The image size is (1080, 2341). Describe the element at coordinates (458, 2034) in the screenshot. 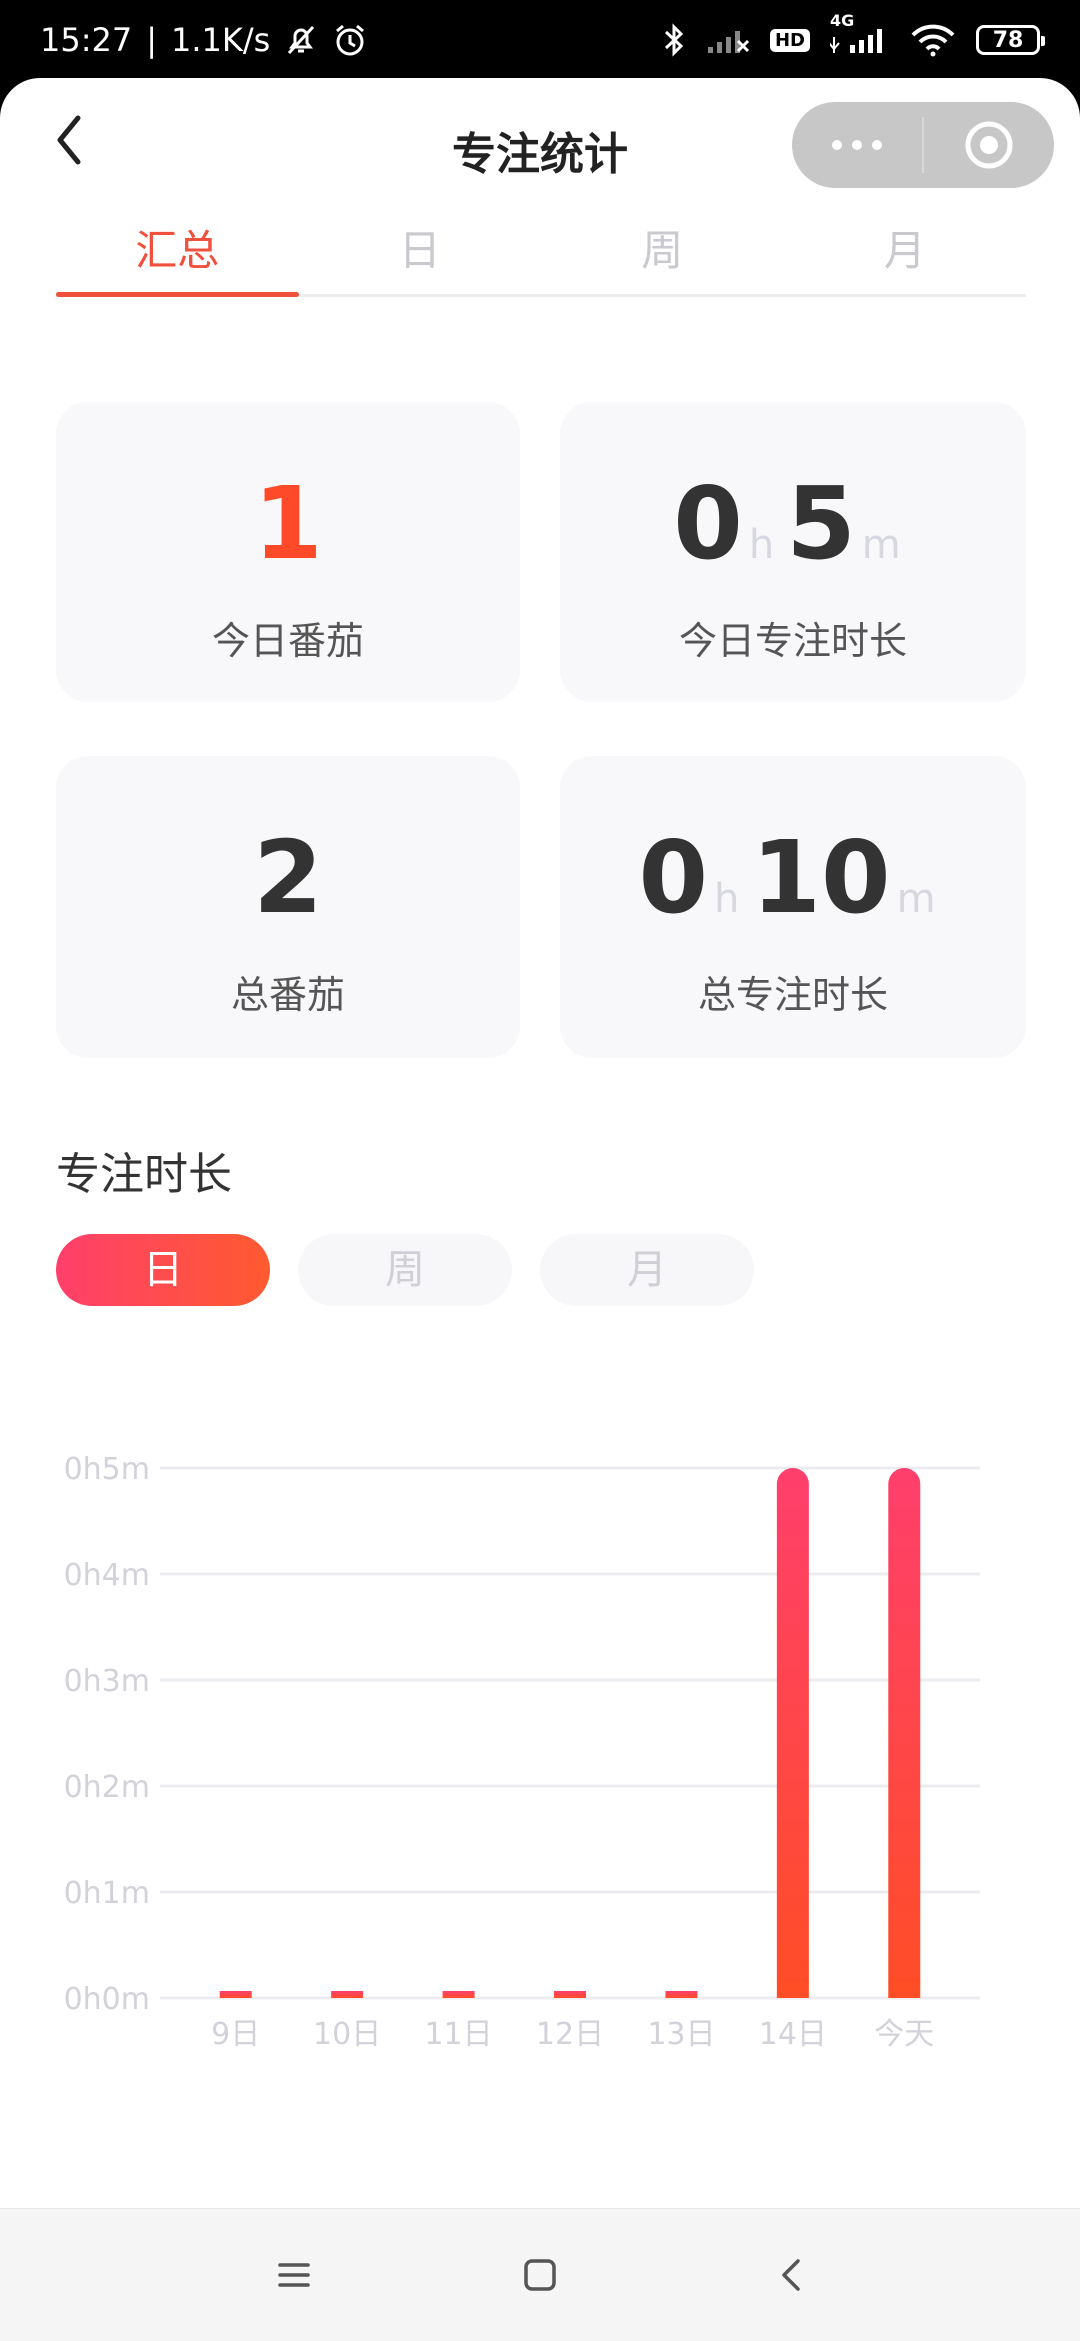

I see `x-tick-label: 11日` at that location.